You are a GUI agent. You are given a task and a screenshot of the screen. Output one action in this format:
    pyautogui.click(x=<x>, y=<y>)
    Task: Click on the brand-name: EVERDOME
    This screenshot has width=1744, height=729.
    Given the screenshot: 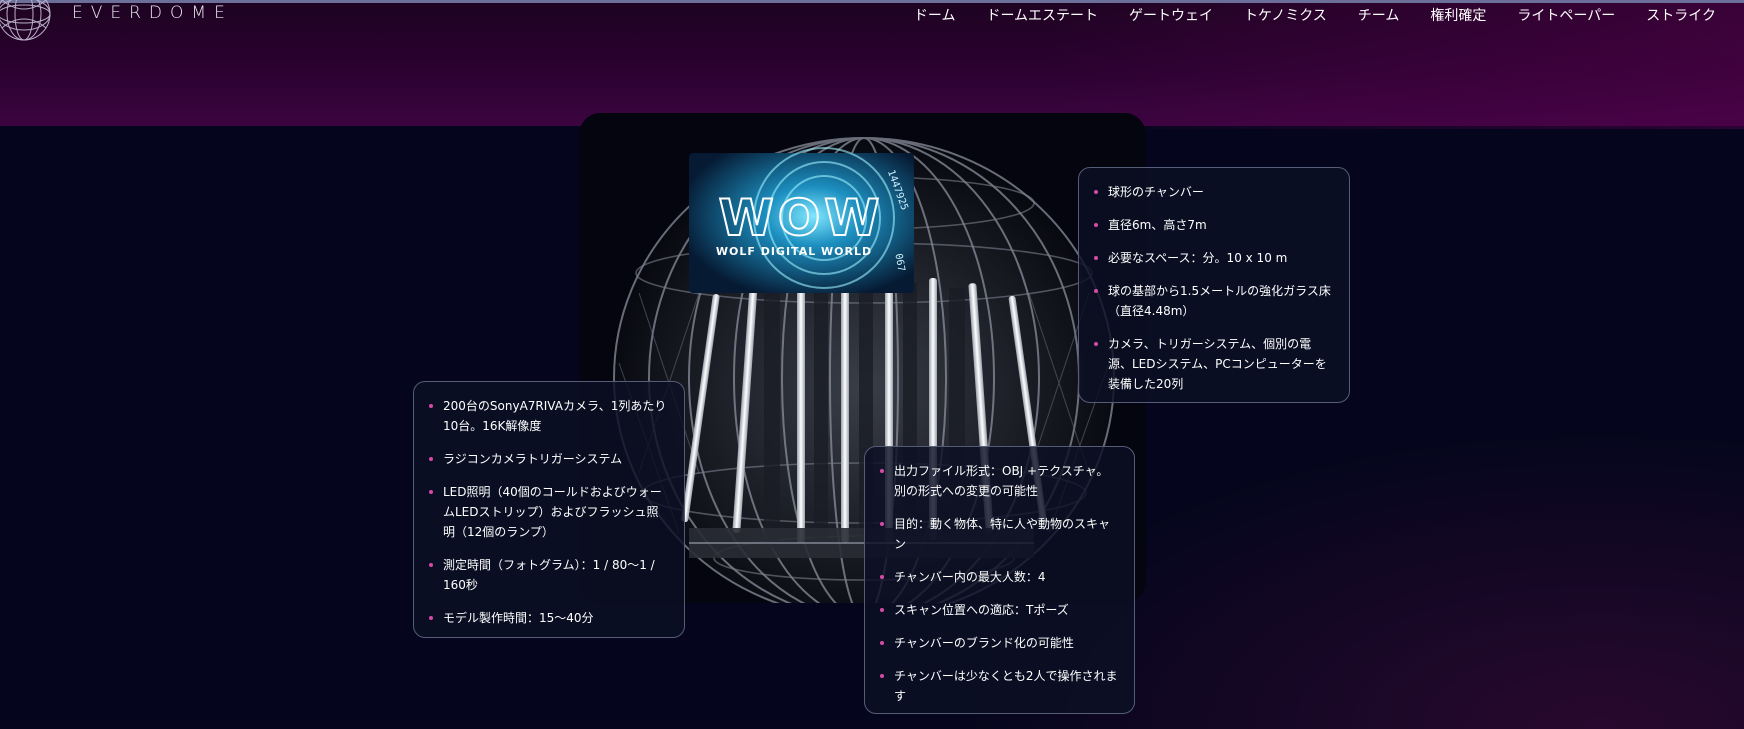 What is the action you would take?
    pyautogui.click(x=152, y=13)
    